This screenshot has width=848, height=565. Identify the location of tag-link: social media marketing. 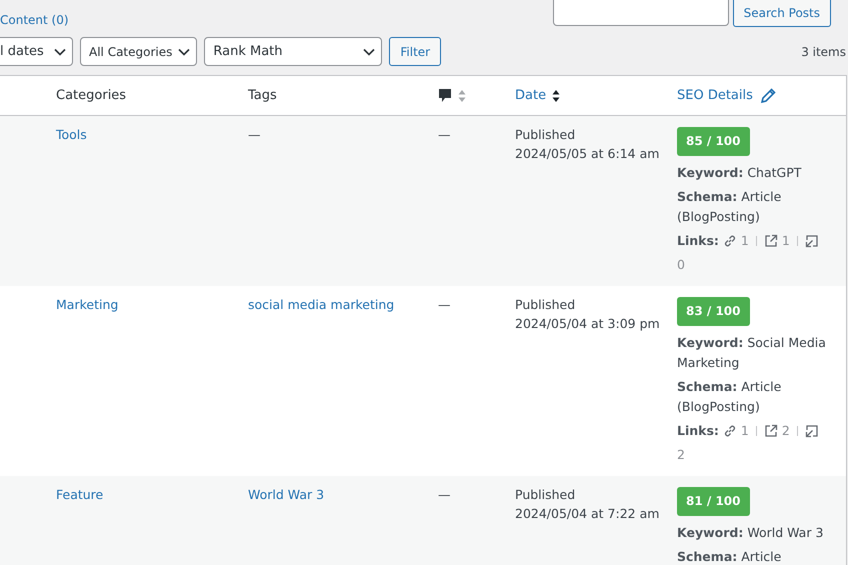
(321, 304).